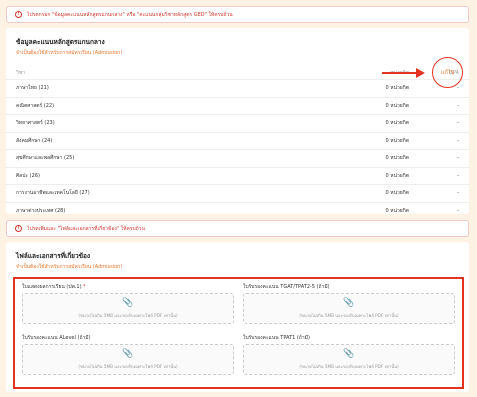 This screenshot has width=477, height=397. Describe the element at coordinates (237, 159) in the screenshot. I see `table-row: สุขศึกษาและพลศึกษา (25) 0 หน่วยกิต -` at that location.